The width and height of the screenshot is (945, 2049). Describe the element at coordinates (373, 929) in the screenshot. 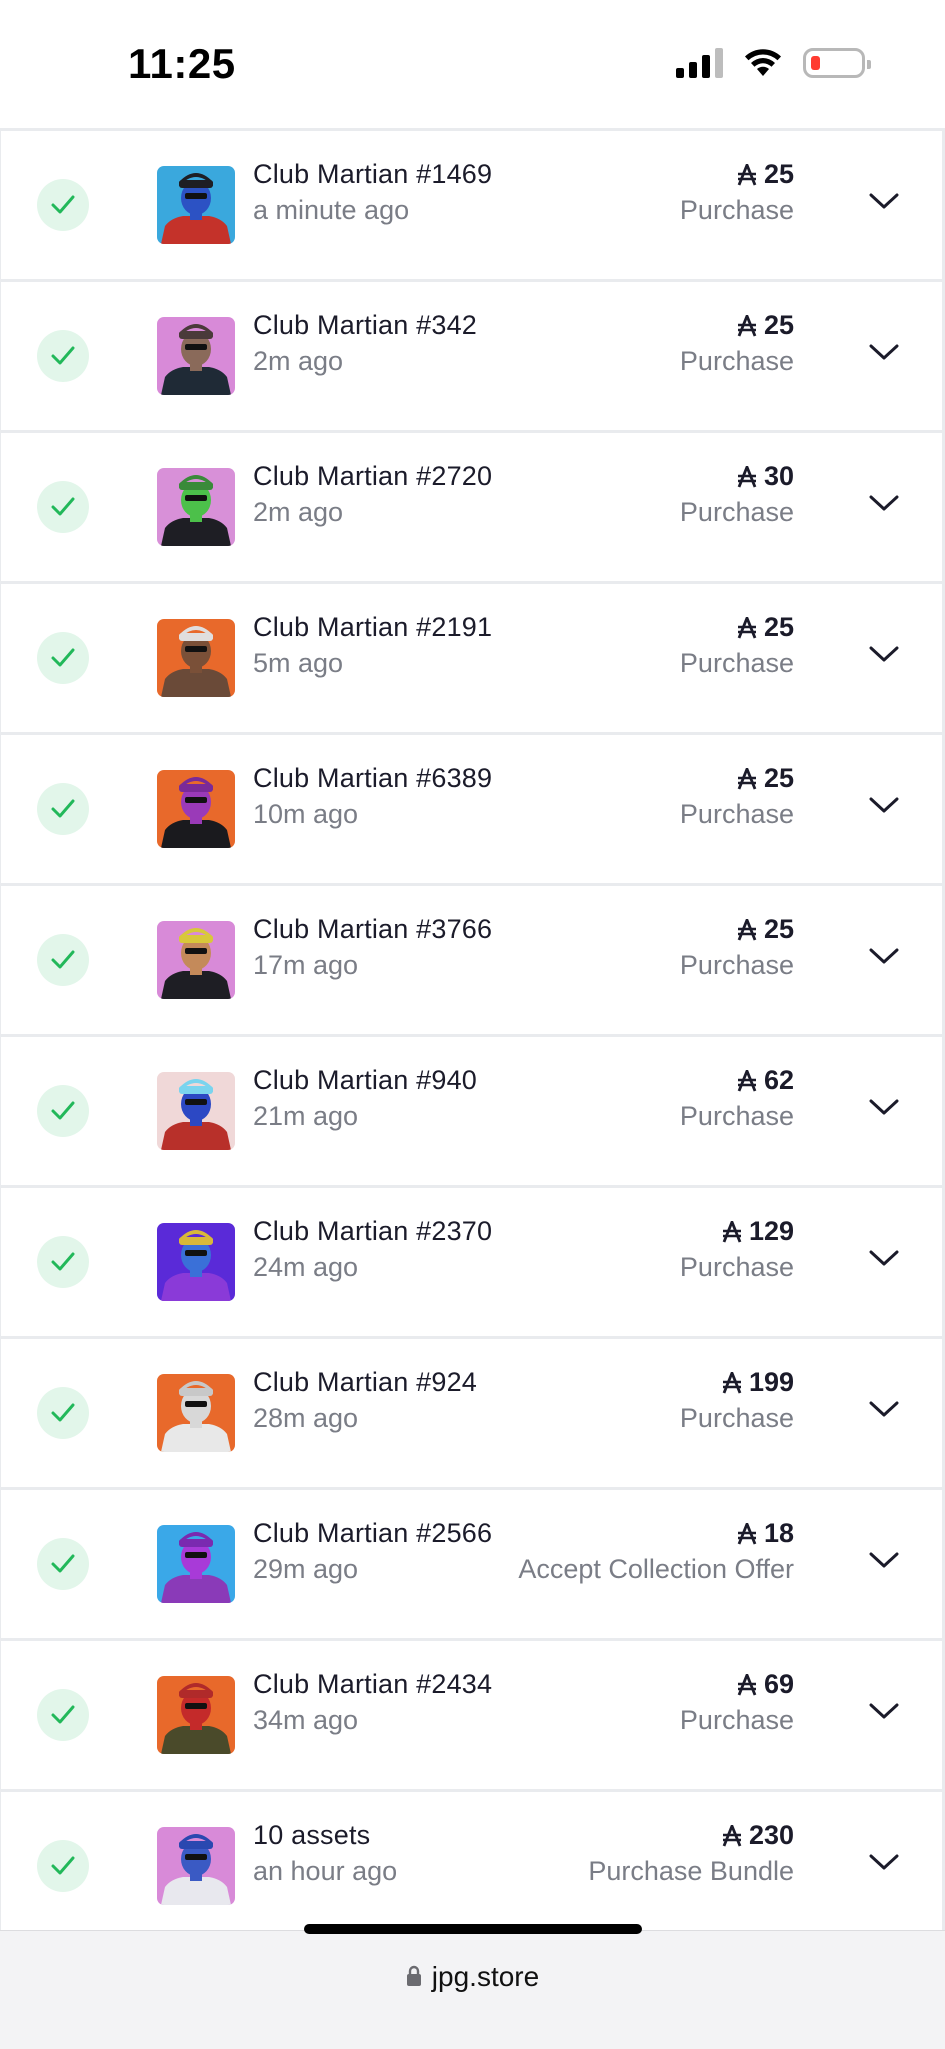

I see `item-title: Club Martian #3766` at that location.